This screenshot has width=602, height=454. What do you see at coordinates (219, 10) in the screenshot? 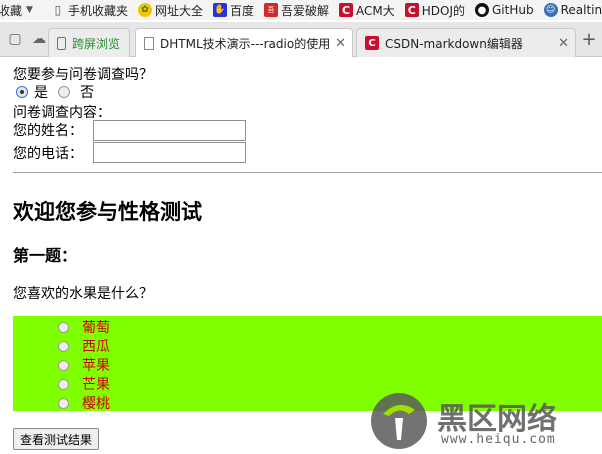
I see `baidu-paw-icon: ✋` at bounding box center [219, 10].